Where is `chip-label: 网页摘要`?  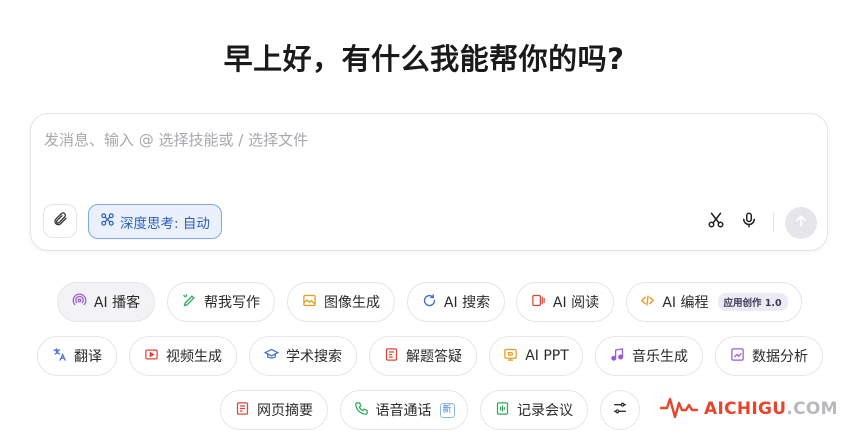
chip-label: 网页摘要 is located at coordinates (285, 411).